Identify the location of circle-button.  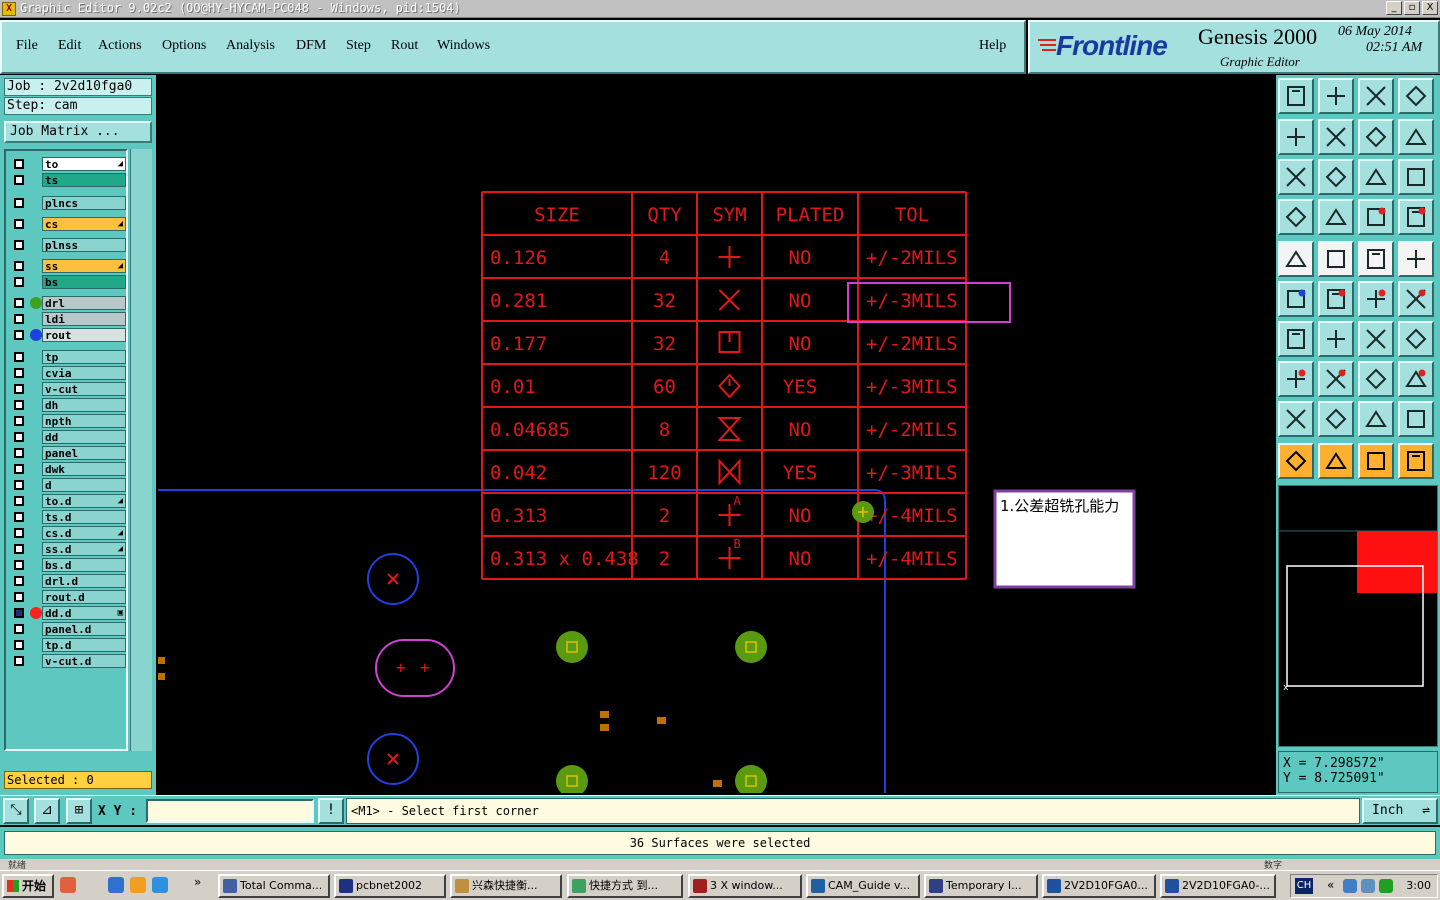
(1416, 259).